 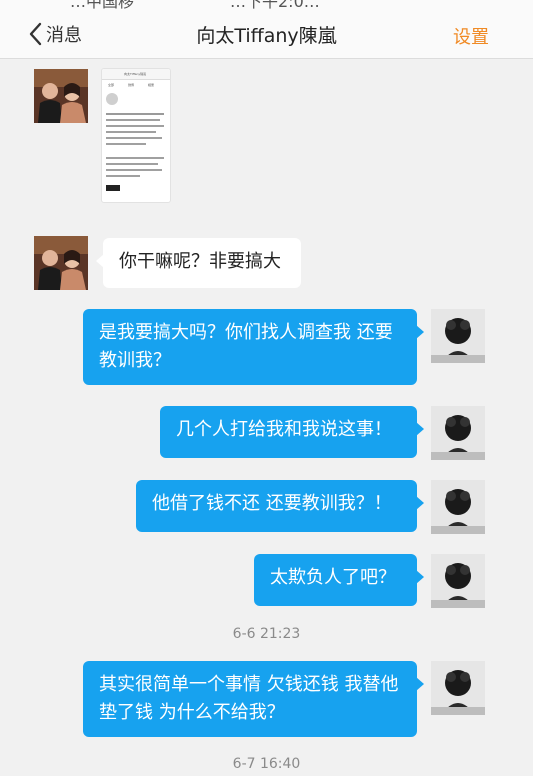 I want to click on screenshot-title: 向太Tiffany陳嵐, so click(x=135, y=74).